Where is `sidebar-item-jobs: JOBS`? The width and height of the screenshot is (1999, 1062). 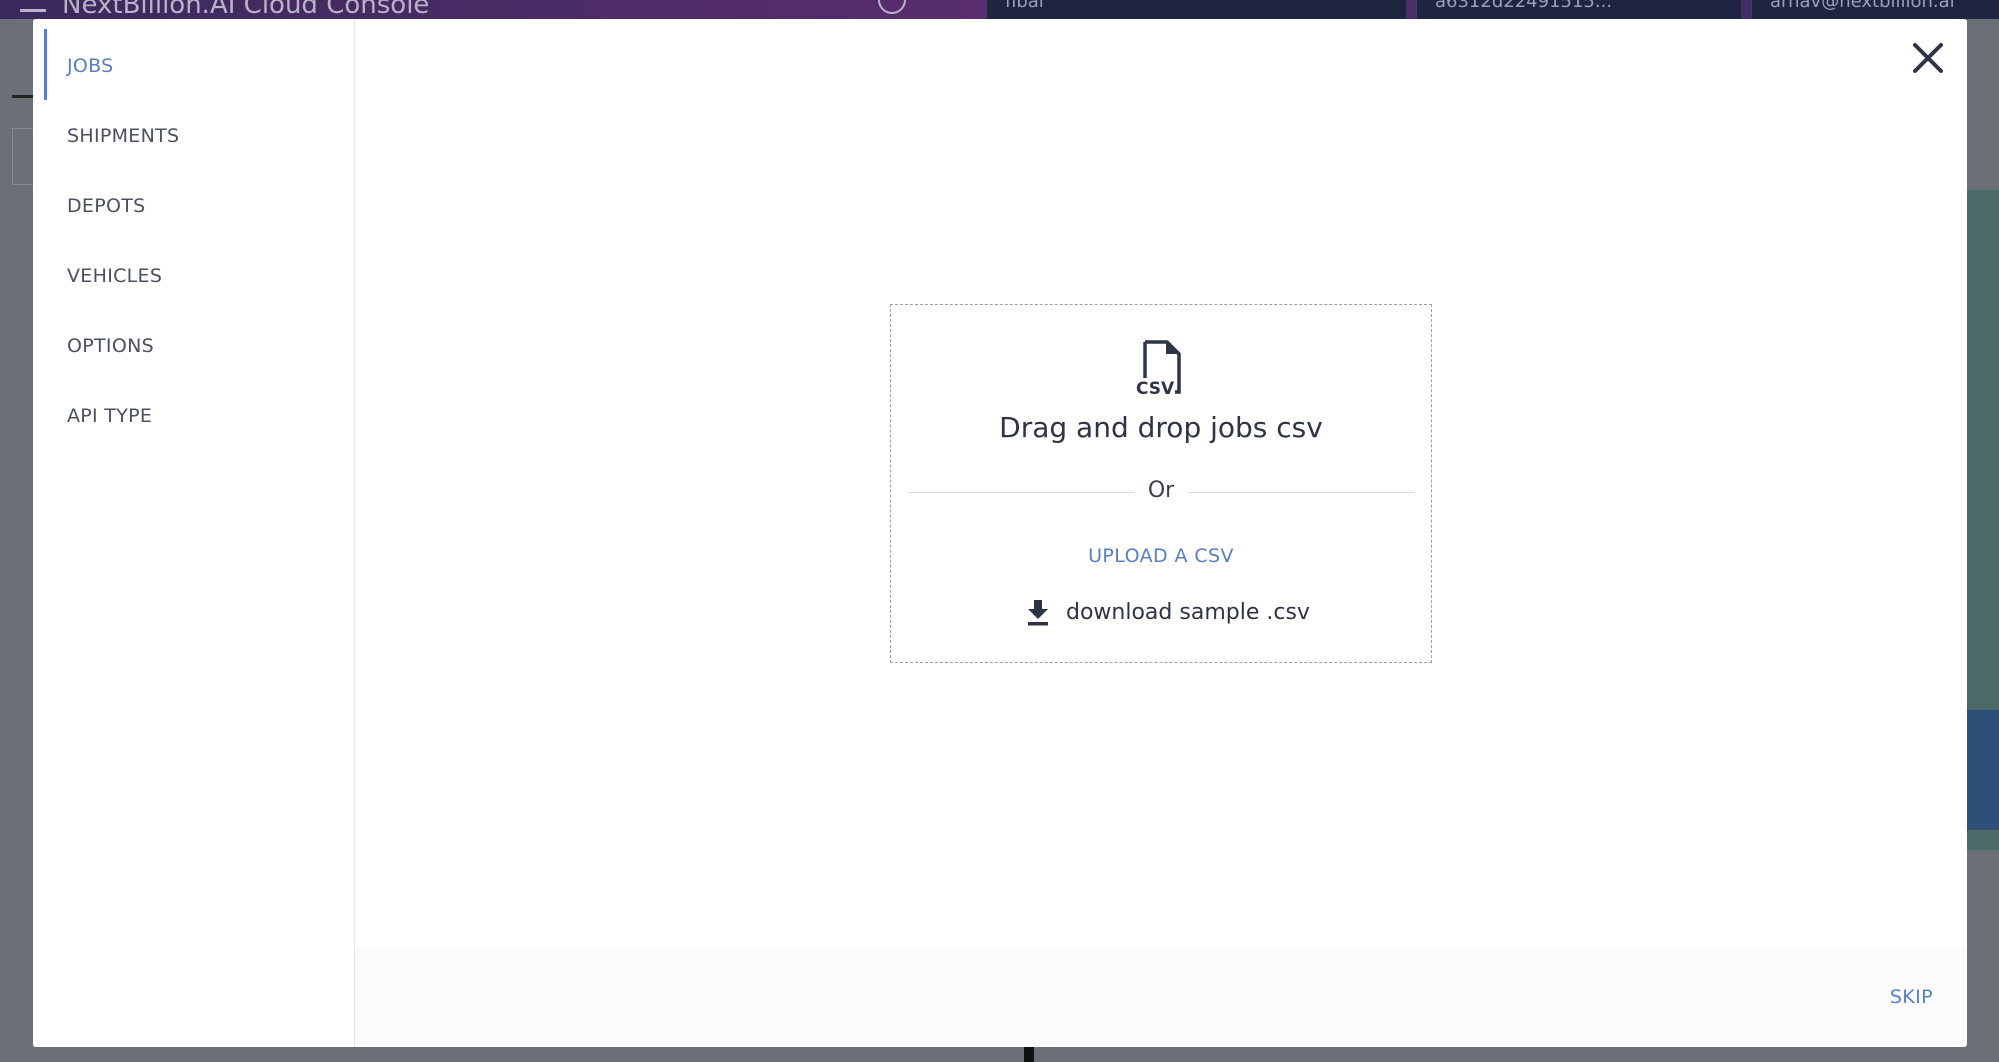
sidebar-item-jobs: JOBS is located at coordinates (193, 66).